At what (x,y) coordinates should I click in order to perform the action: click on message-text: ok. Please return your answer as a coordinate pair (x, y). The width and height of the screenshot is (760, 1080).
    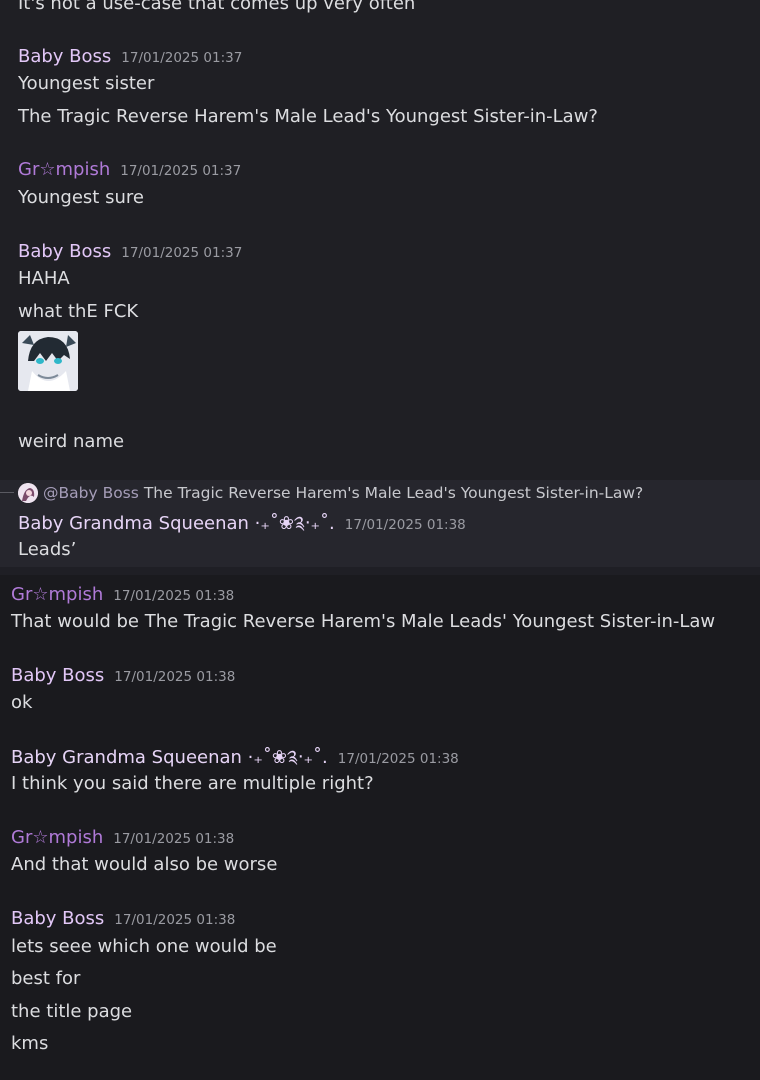
    Looking at the image, I should click on (22, 702).